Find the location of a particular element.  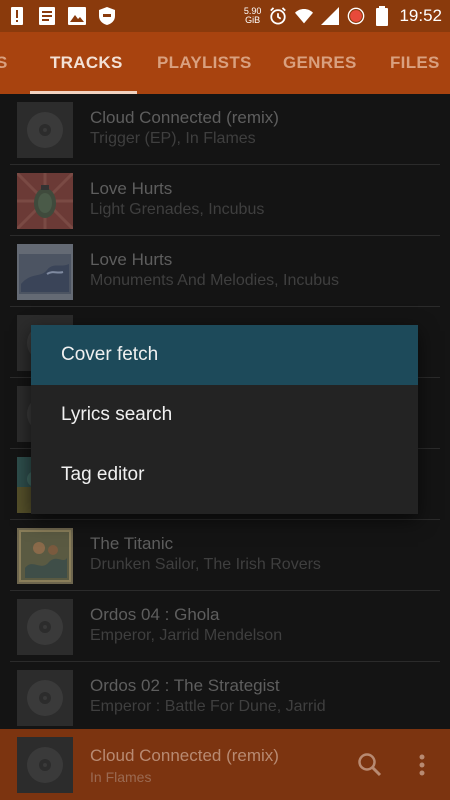

now-playing-art is located at coordinates (45, 765).